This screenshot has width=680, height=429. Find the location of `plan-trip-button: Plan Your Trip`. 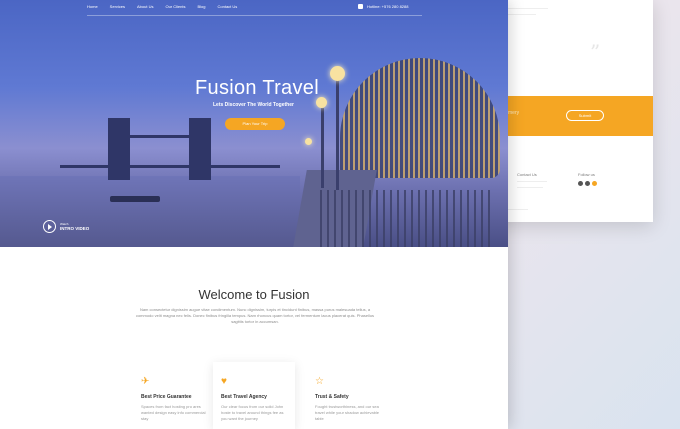

plan-trip-button: Plan Your Trip is located at coordinates (255, 124).